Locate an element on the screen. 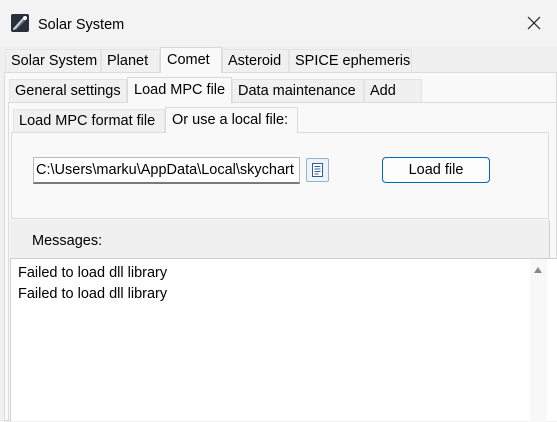 This screenshot has width=557, height=422. tab-label: Load MPC file is located at coordinates (180, 90).